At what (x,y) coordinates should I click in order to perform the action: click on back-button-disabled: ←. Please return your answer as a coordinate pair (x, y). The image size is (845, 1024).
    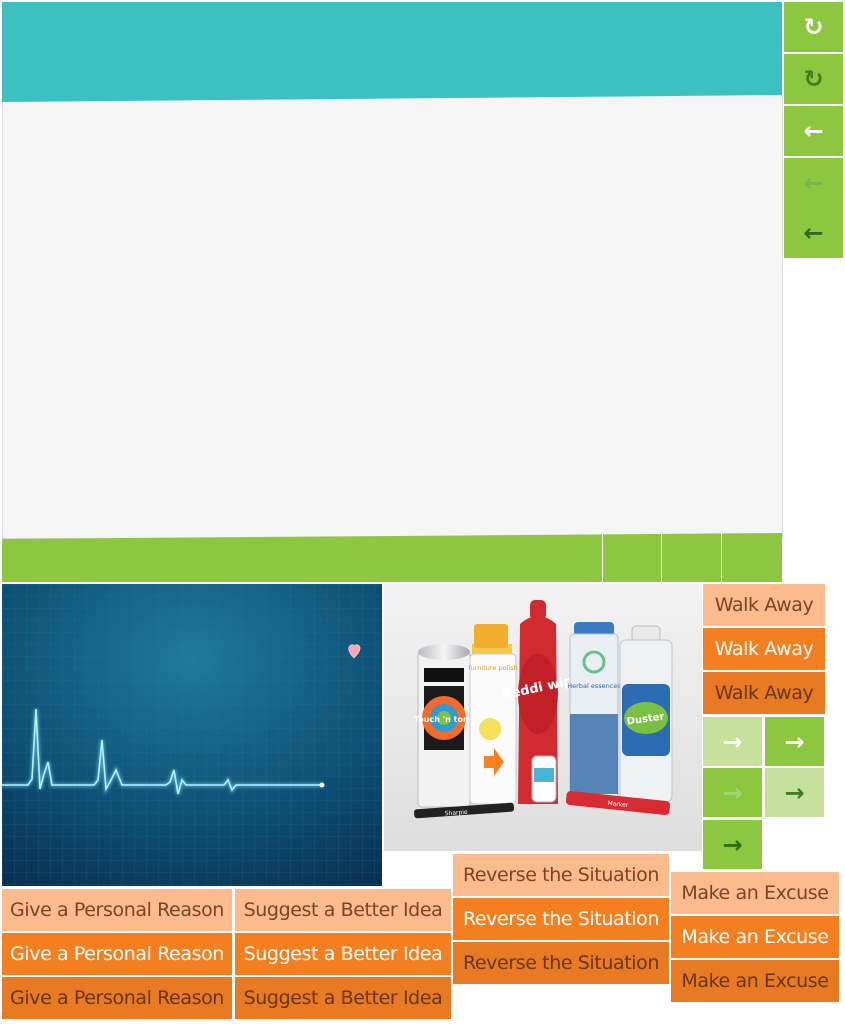
    Looking at the image, I should click on (813, 183).